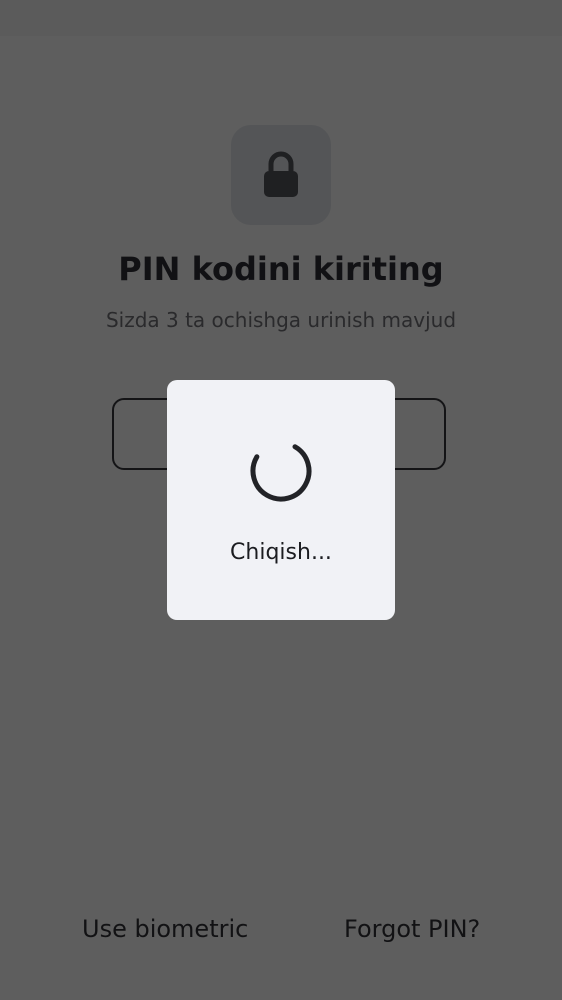  I want to click on attempts-remaining-text: Sizda 3 ta ochishga urinish mavjud, so click(281, 320).